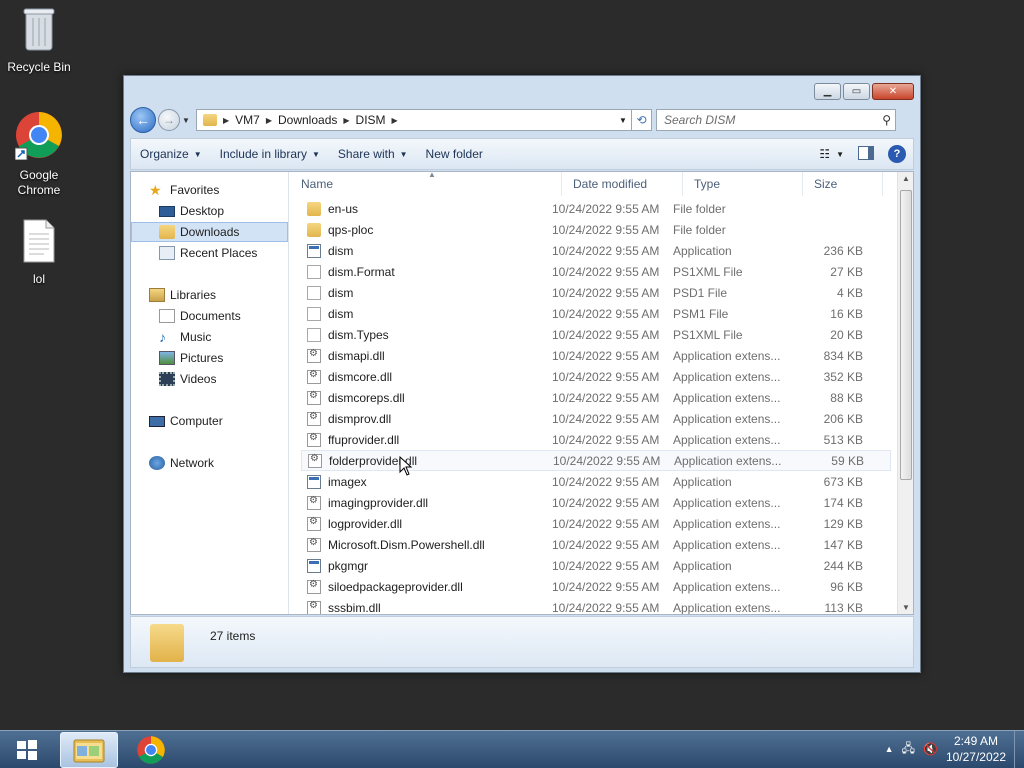  Describe the element at coordinates (426, 586) in the screenshot. I see `file-name-cell: siloedpackageprovider.dll` at that location.